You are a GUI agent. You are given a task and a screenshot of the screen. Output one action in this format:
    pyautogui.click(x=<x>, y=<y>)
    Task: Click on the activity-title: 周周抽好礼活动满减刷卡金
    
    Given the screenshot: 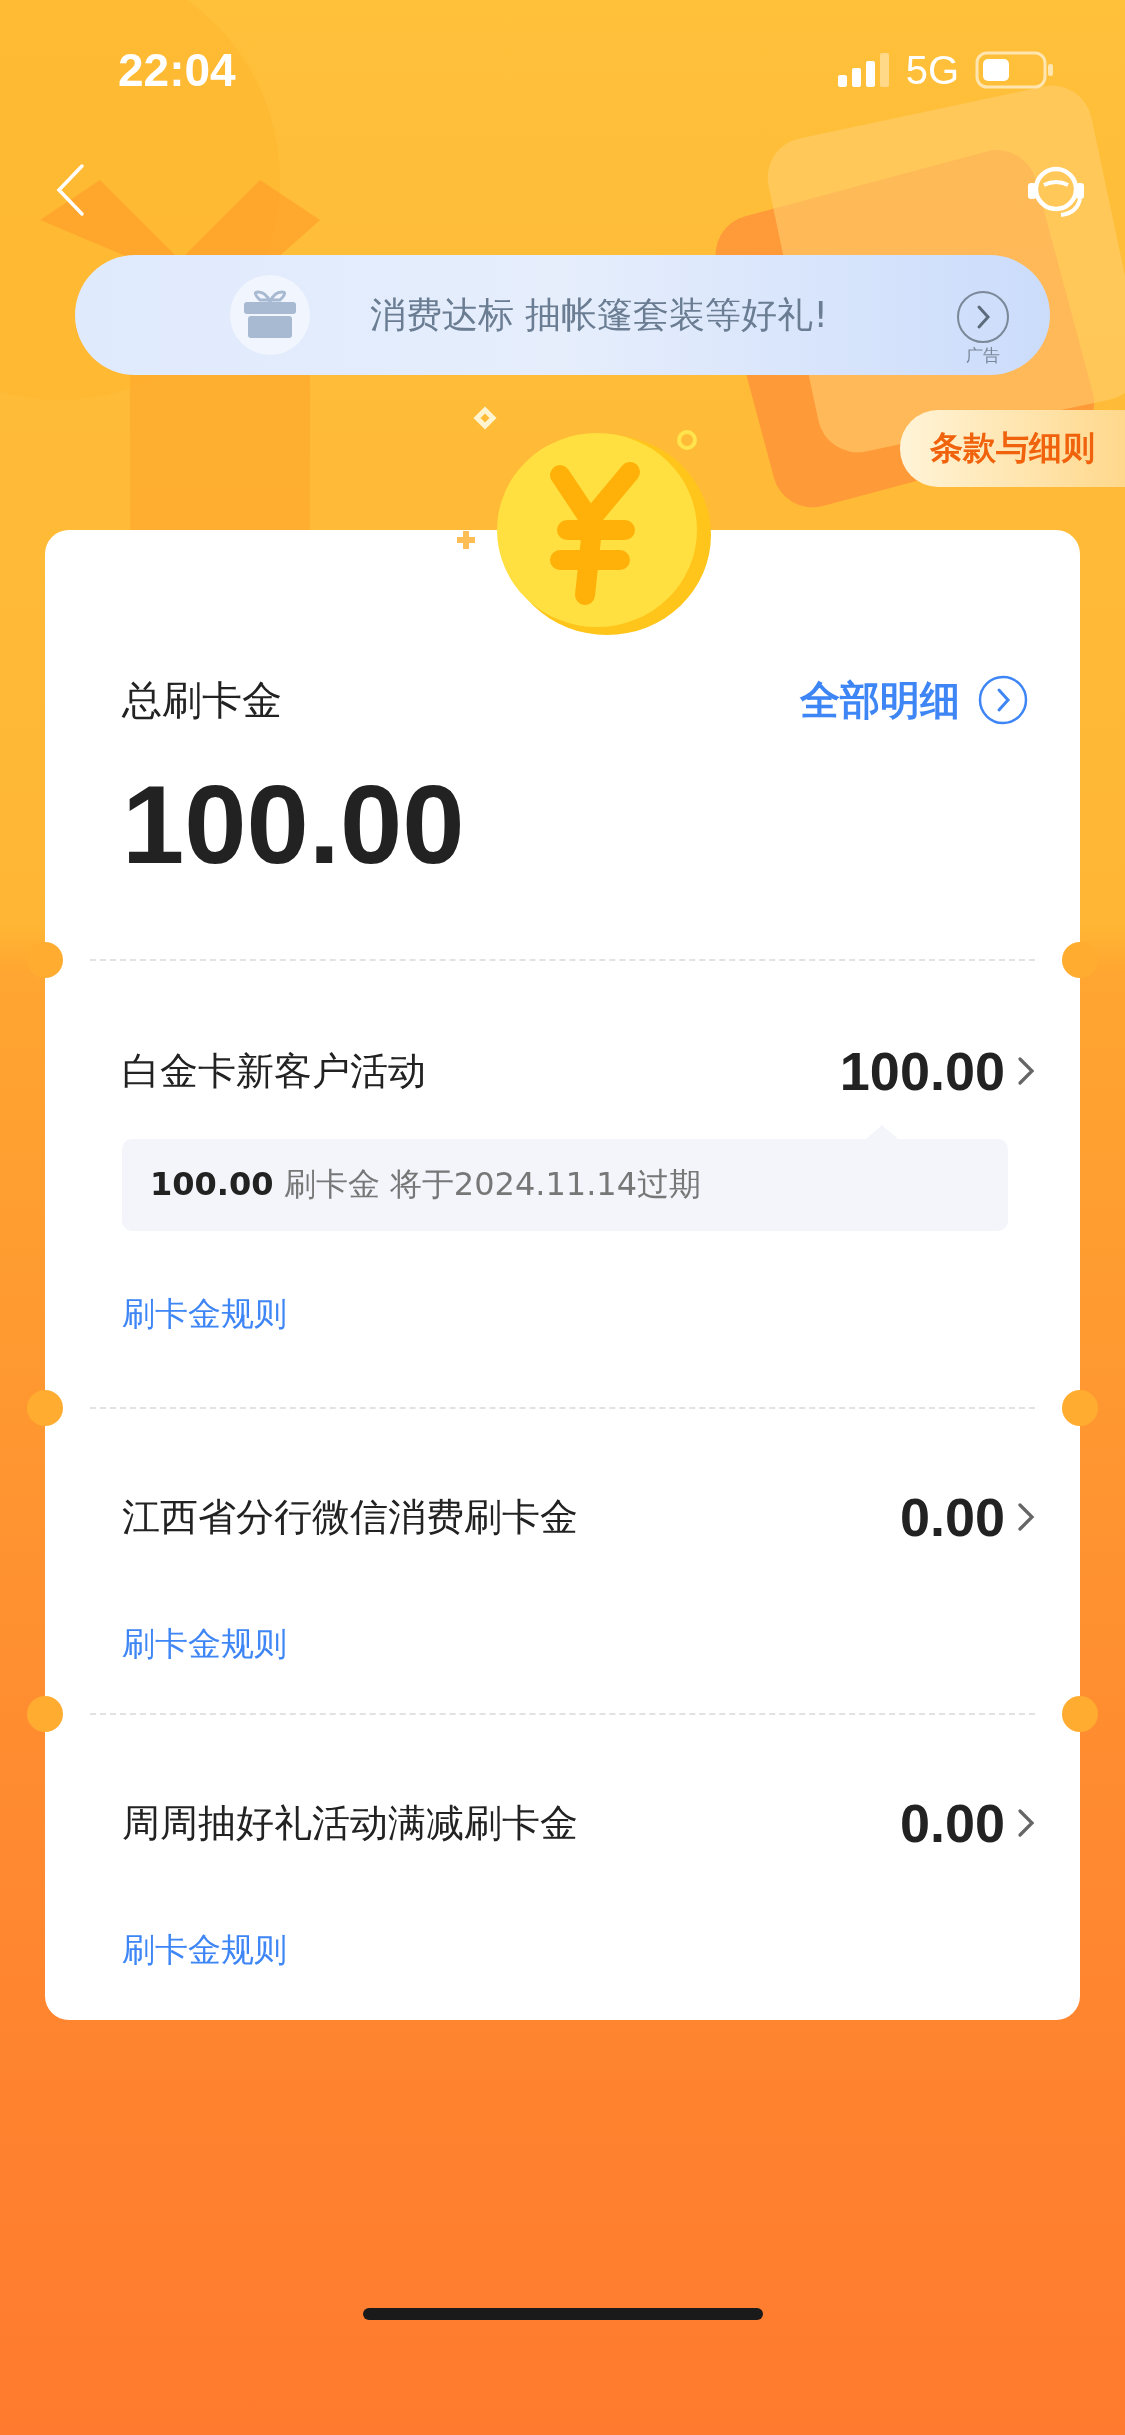 What is the action you would take?
    pyautogui.click(x=350, y=1823)
    